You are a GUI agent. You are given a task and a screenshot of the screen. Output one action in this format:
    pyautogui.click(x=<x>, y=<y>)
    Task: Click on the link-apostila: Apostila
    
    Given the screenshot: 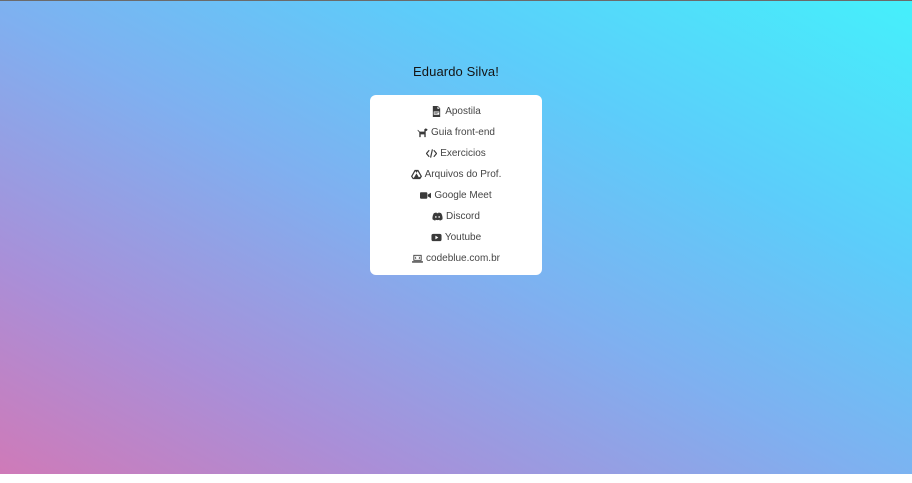 What is the action you would take?
    pyautogui.click(x=456, y=111)
    